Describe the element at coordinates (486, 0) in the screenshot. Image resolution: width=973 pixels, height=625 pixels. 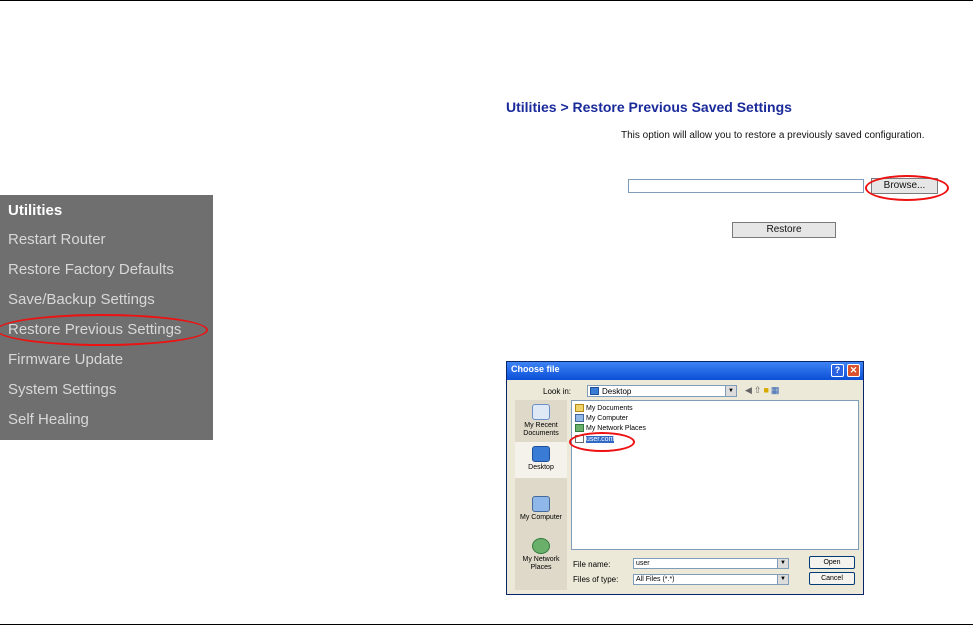
I see `top-rule` at that location.